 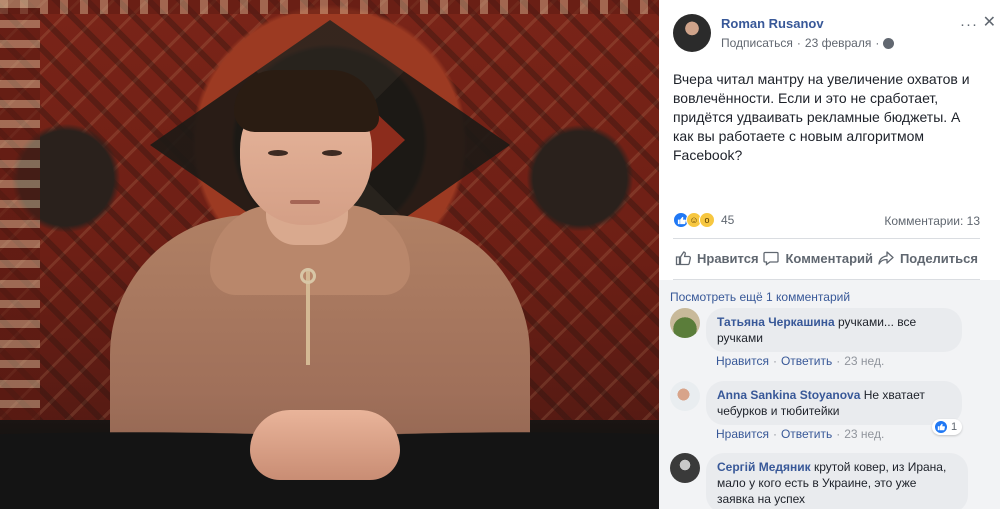 I want to click on like-icon, so click(x=941, y=427).